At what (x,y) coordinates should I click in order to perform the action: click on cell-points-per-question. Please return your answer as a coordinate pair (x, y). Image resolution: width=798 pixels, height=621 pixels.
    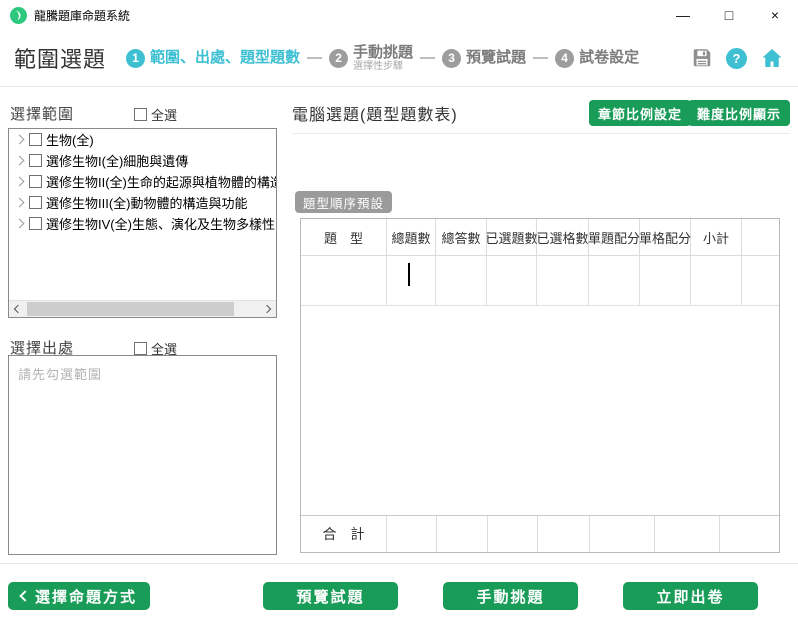
    Looking at the image, I should click on (614, 281).